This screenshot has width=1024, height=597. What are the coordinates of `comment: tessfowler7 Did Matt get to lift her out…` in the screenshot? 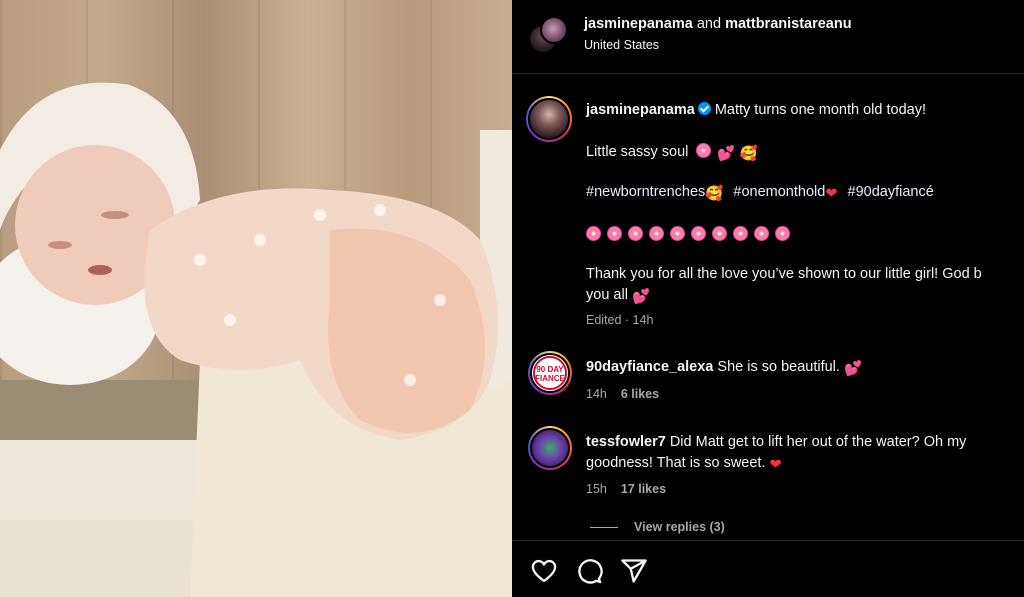 It's located at (776, 442).